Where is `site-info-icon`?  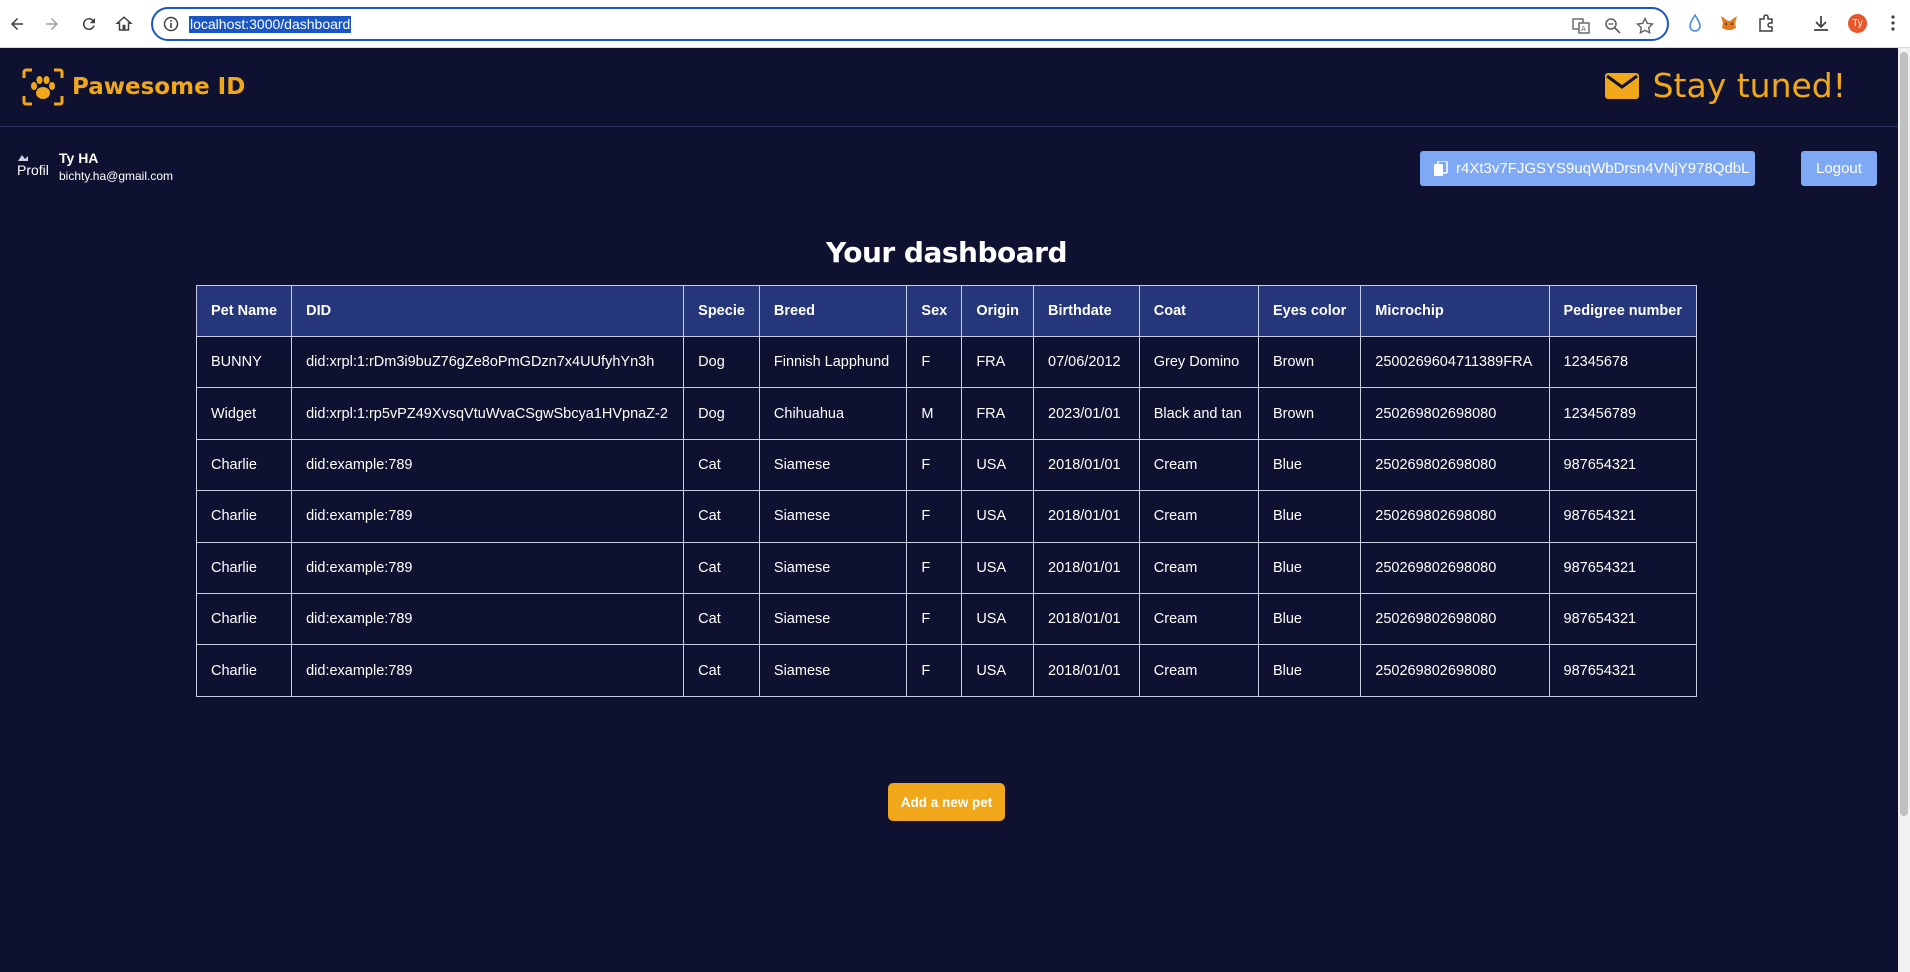
site-info-icon is located at coordinates (171, 24).